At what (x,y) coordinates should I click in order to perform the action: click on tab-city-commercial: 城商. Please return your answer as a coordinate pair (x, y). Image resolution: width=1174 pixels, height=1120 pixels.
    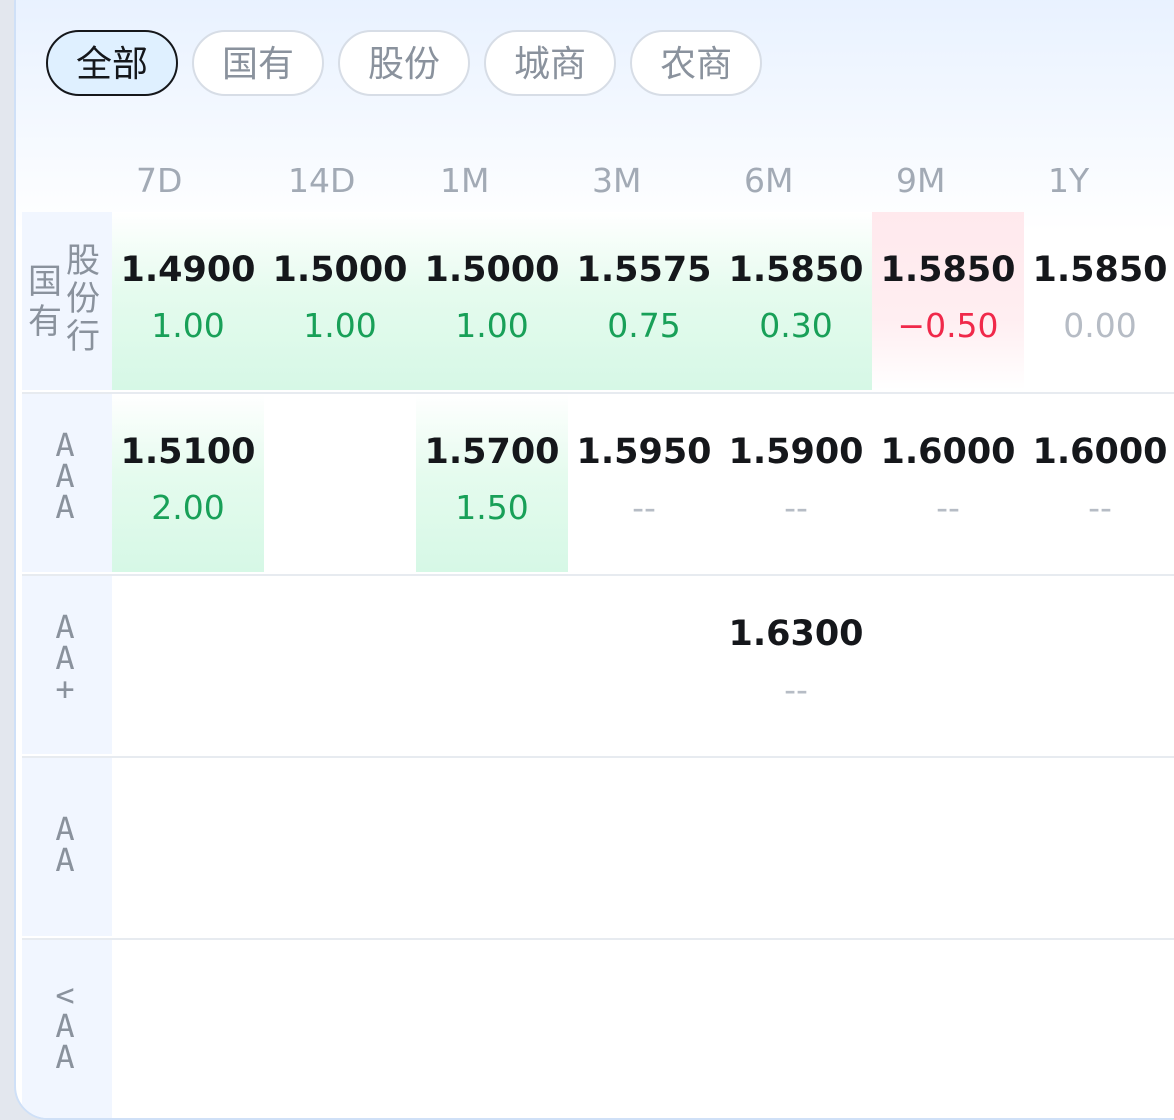
    Looking at the image, I should click on (550, 63).